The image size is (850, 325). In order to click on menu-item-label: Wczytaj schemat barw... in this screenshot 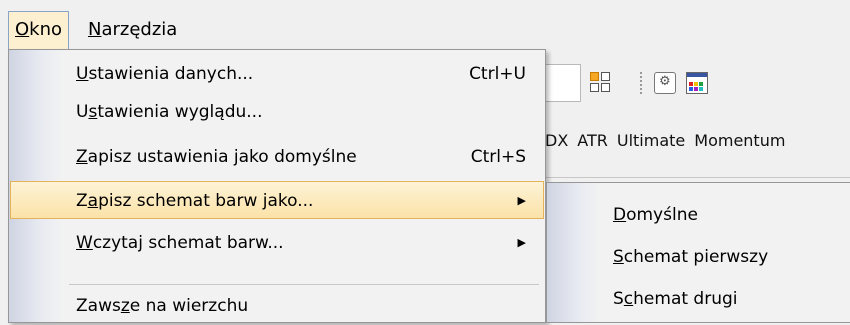, I will do `click(180, 243)`.